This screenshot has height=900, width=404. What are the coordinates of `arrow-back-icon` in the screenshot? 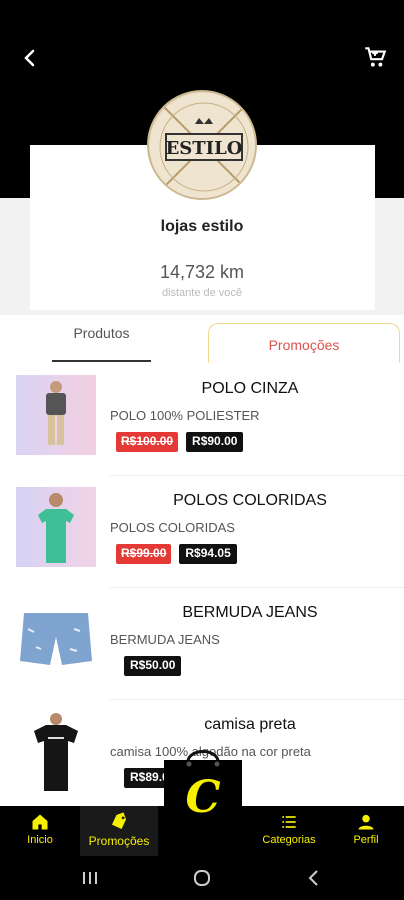 It's located at (30, 58).